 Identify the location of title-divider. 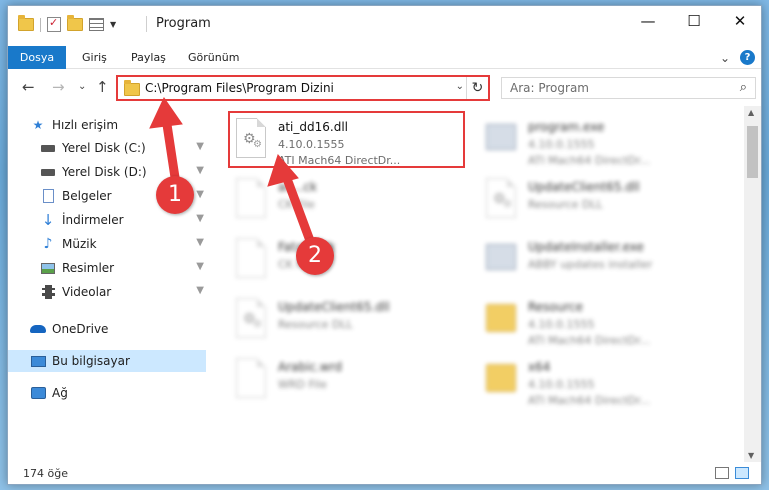
(146, 24).